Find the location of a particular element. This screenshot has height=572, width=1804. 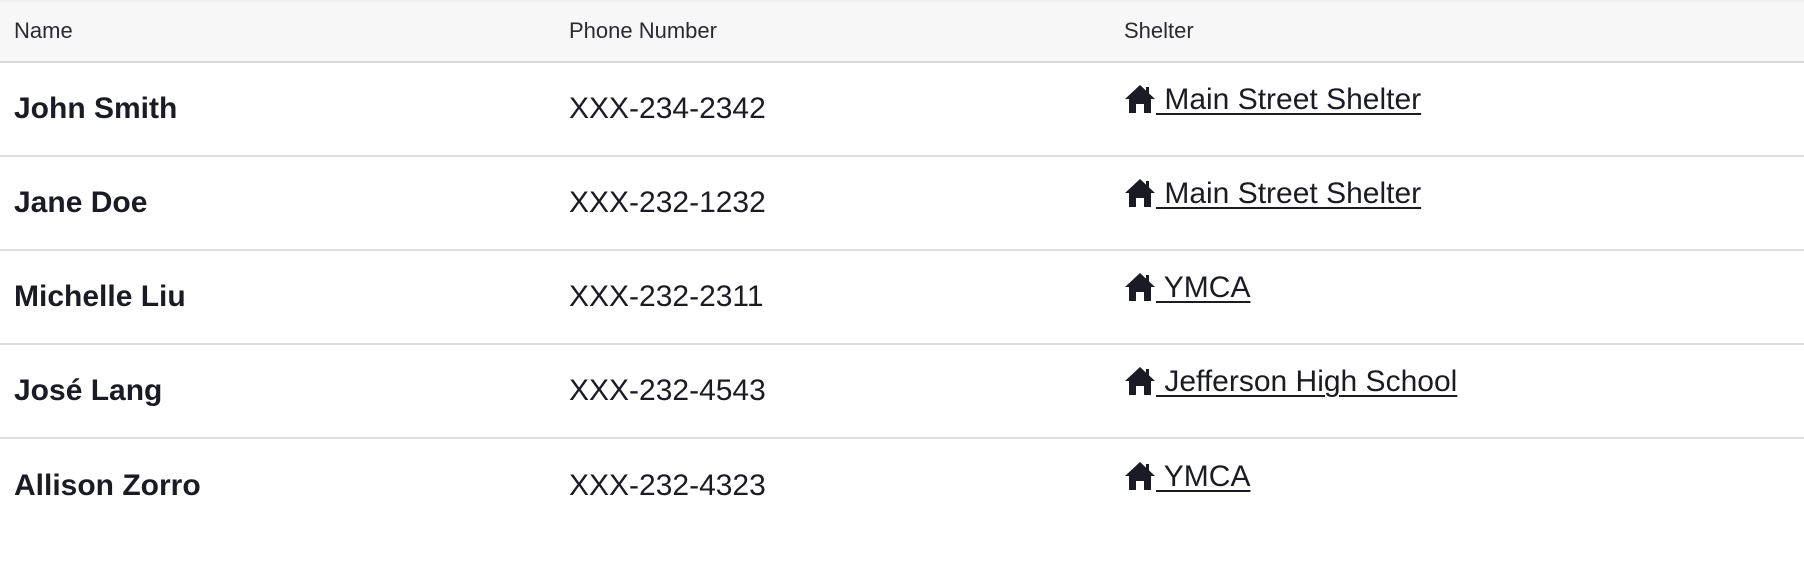

phone-number: XXX-232-1232 is located at coordinates (667, 202).